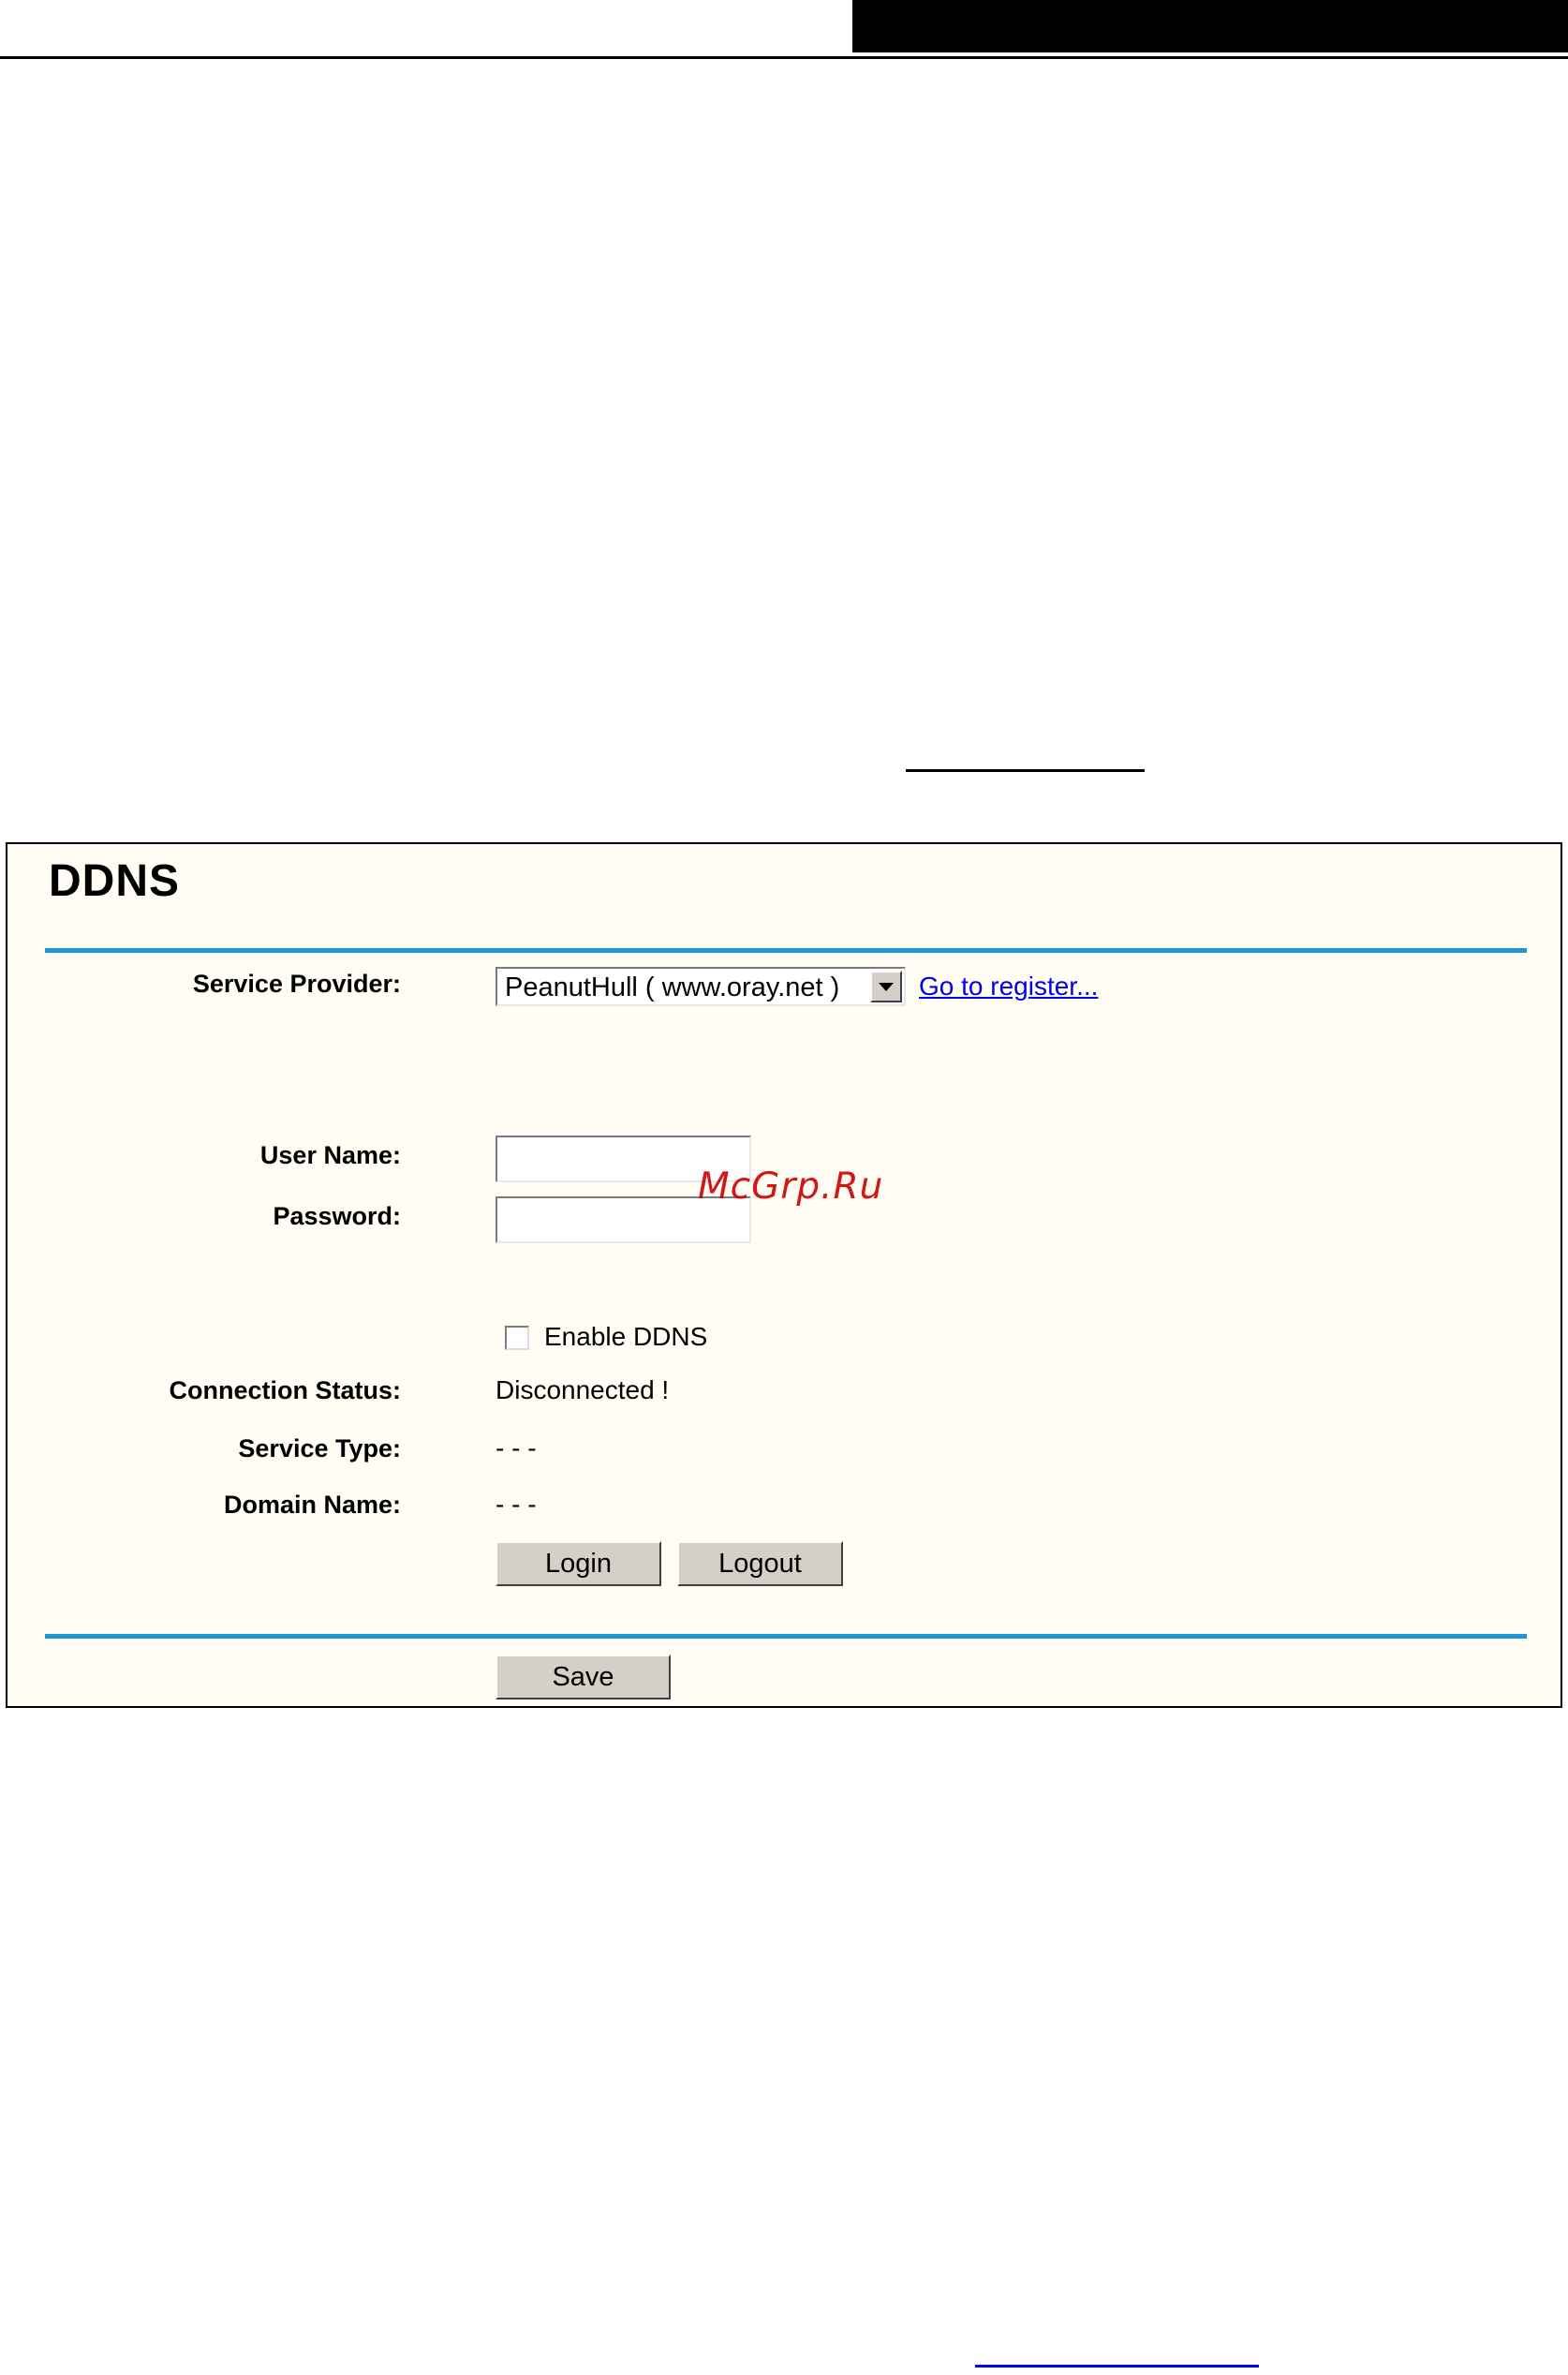 The image size is (1568, 2375). I want to click on logout-button: Logout, so click(760, 1563).